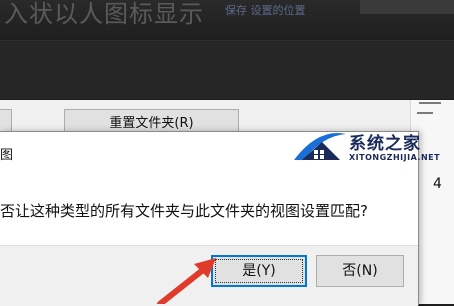 This screenshot has height=306, width=454. Describe the element at coordinates (104, 14) in the screenshot. I see `background-faded-title: 入状以人图标显示` at that location.